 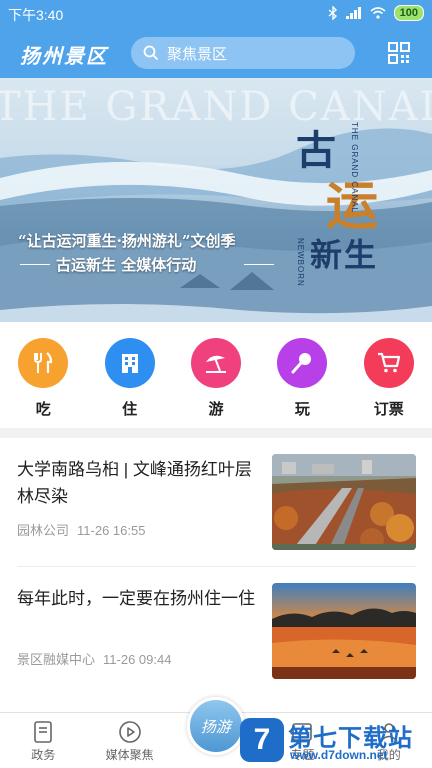 I want to click on news-source: 景区融媒中心, so click(x=56, y=659).